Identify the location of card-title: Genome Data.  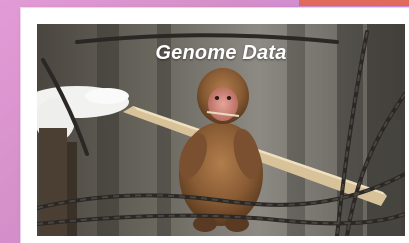
(221, 53).